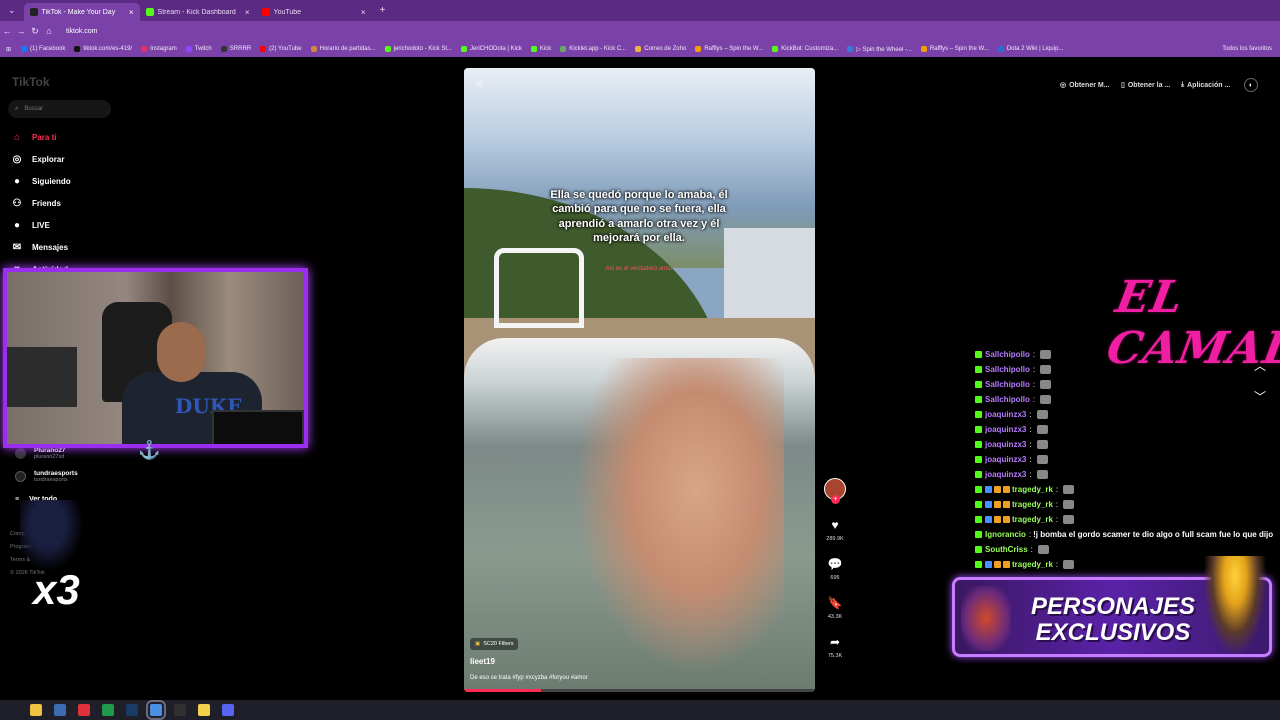  Describe the element at coordinates (1112, 606) in the screenshot. I see `promo-banner: PERSONAJES EXCLUSIVOS` at that location.